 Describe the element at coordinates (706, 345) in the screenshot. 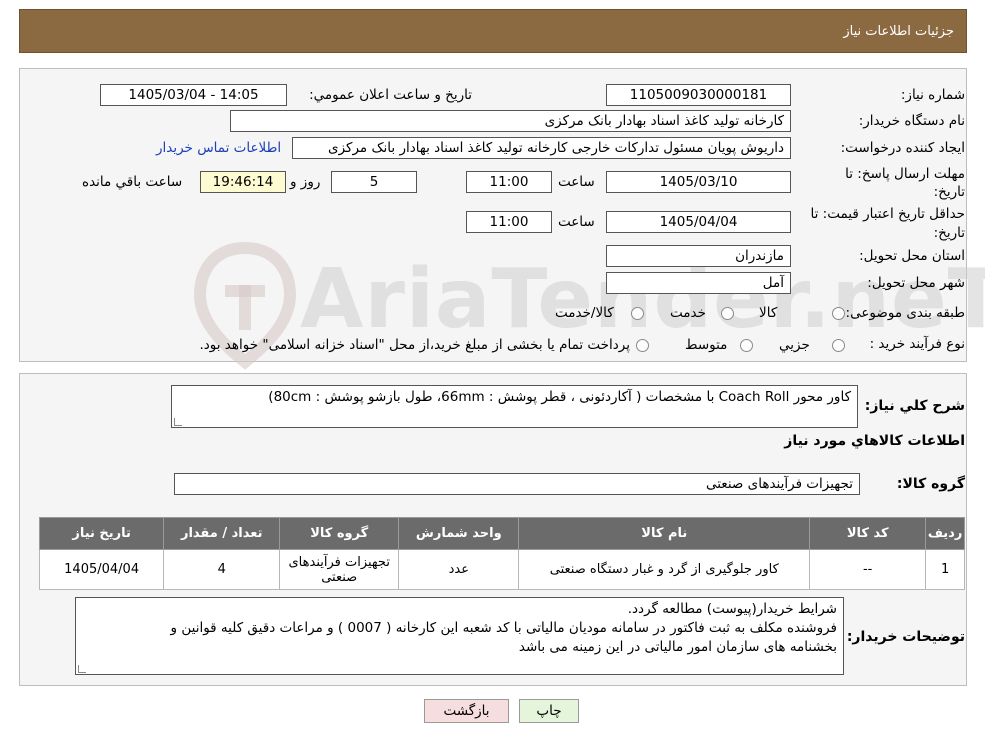

I see `process-medium-label: متوسط` at that location.